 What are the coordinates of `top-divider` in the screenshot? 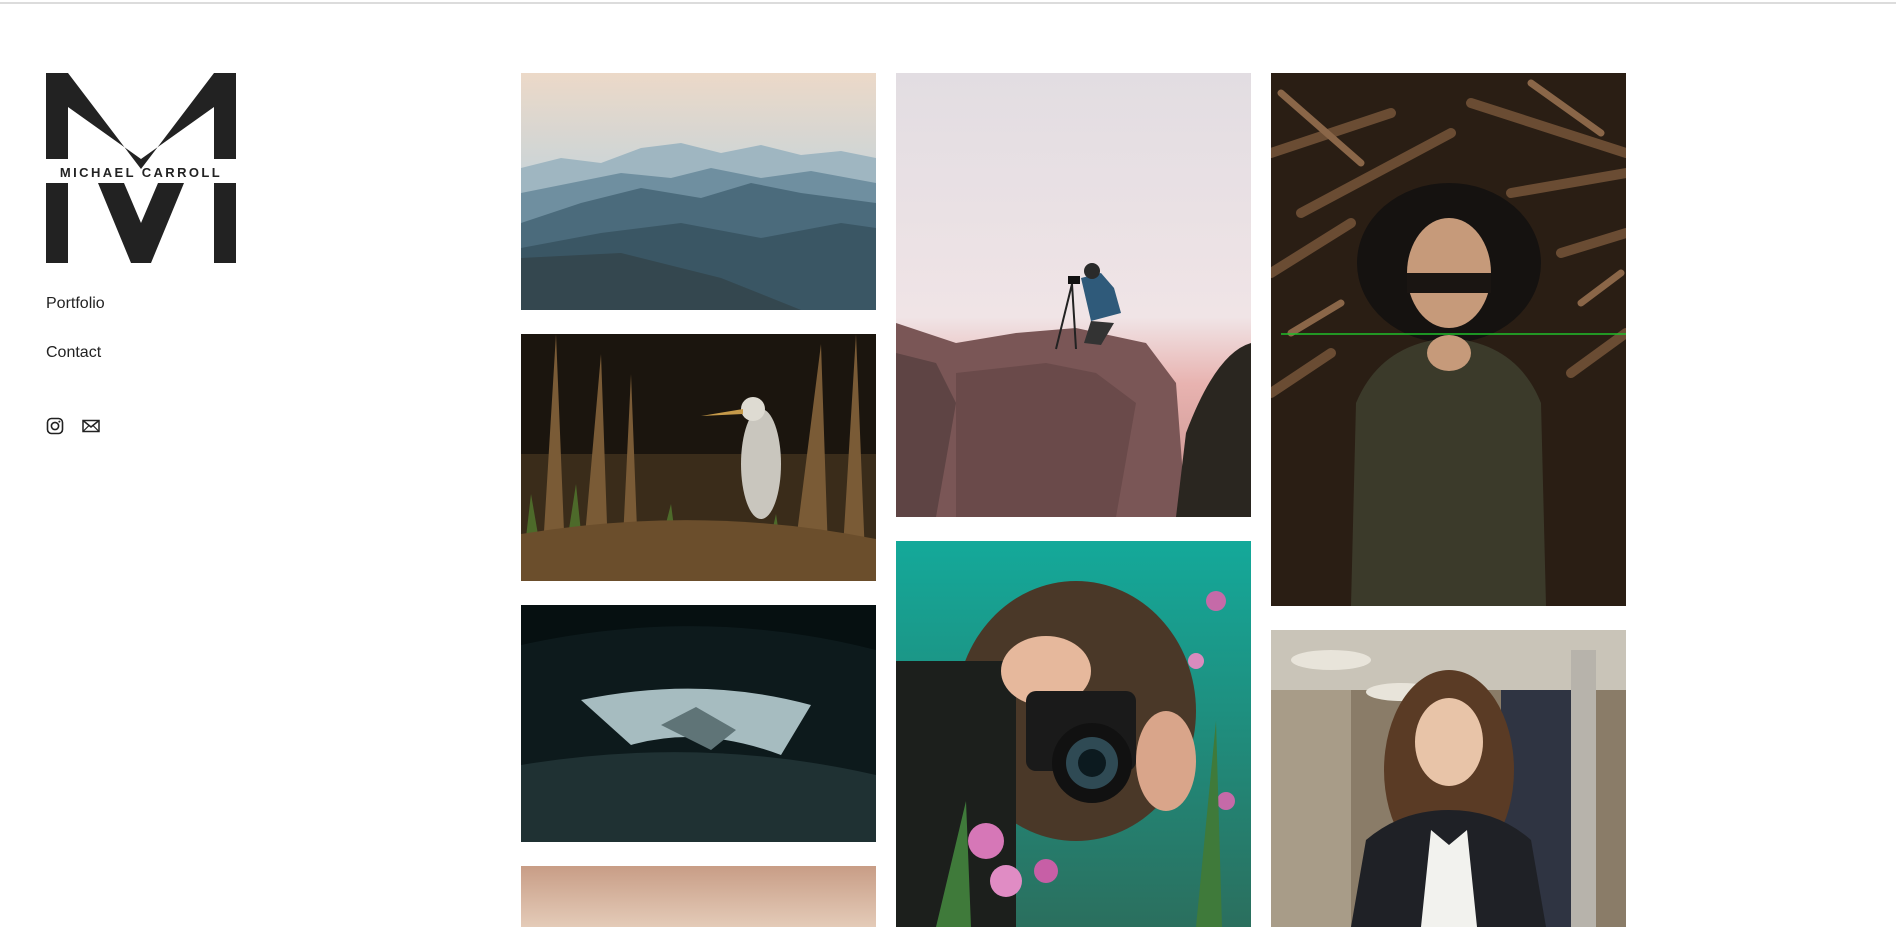 It's located at (948, 3).